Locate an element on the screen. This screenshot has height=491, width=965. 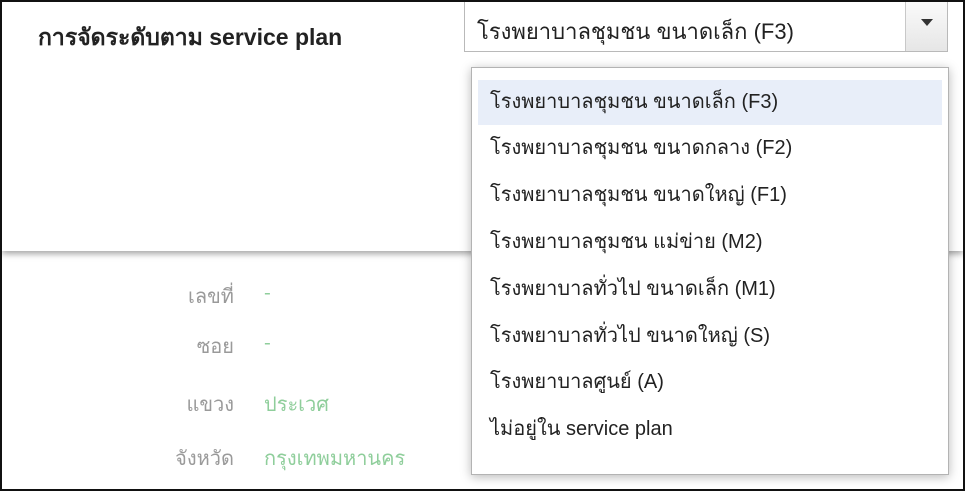
field-label-province: จังหวัด is located at coordinates (204, 458).